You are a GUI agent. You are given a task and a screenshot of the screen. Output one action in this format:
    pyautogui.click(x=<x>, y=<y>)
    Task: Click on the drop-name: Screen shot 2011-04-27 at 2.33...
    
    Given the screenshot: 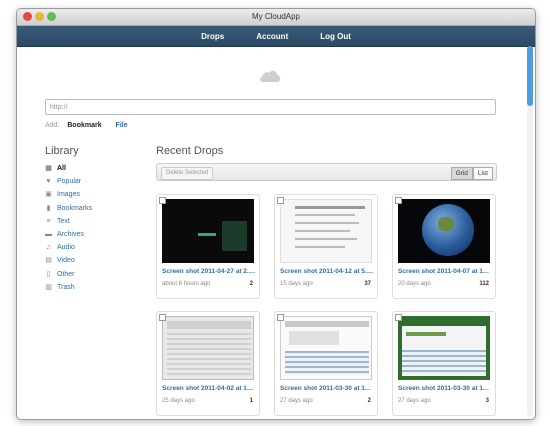 What is the action you would take?
    pyautogui.click(x=209, y=271)
    